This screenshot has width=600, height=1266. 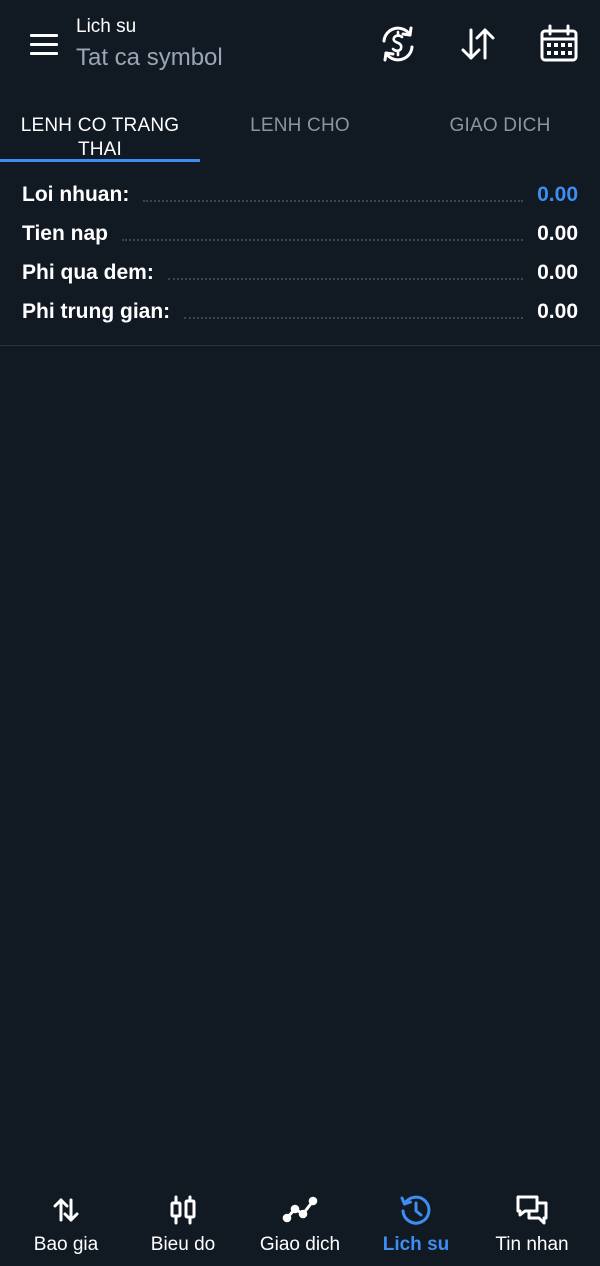 I want to click on currency-refresh-icon, so click(x=398, y=44).